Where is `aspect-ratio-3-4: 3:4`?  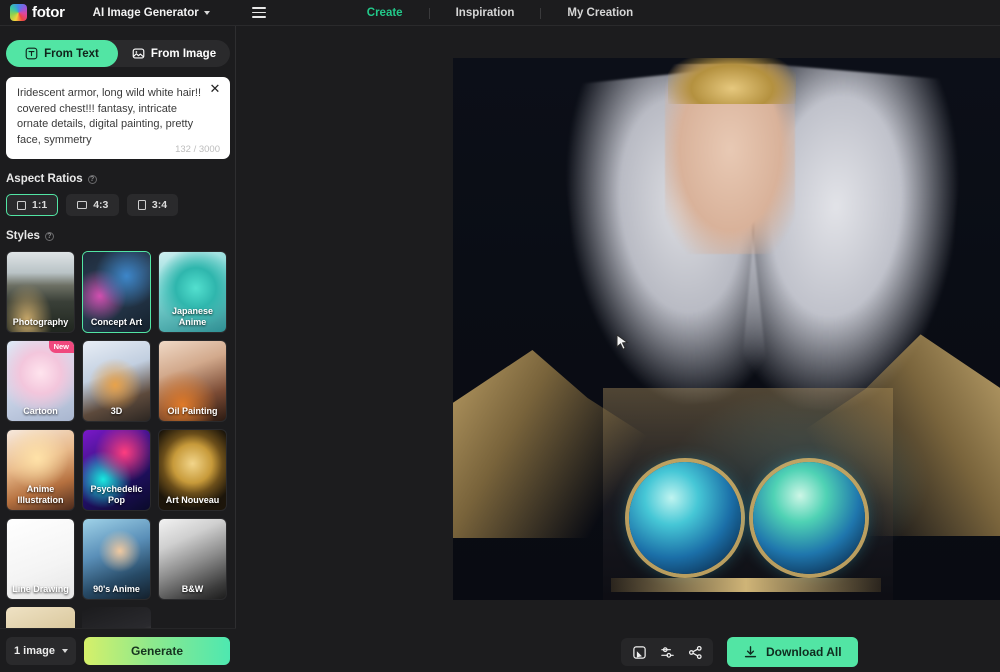
aspect-ratio-3-4: 3:4 is located at coordinates (153, 205).